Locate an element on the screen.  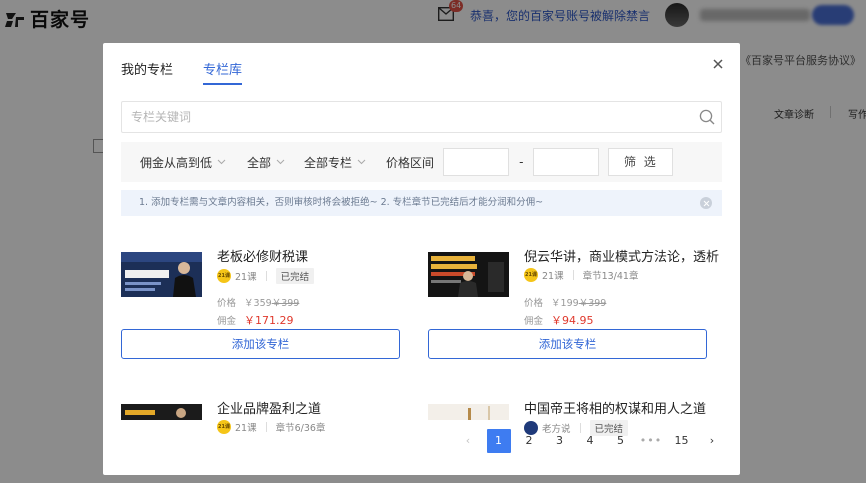
page-button-last: 15 is located at coordinates (682, 441).